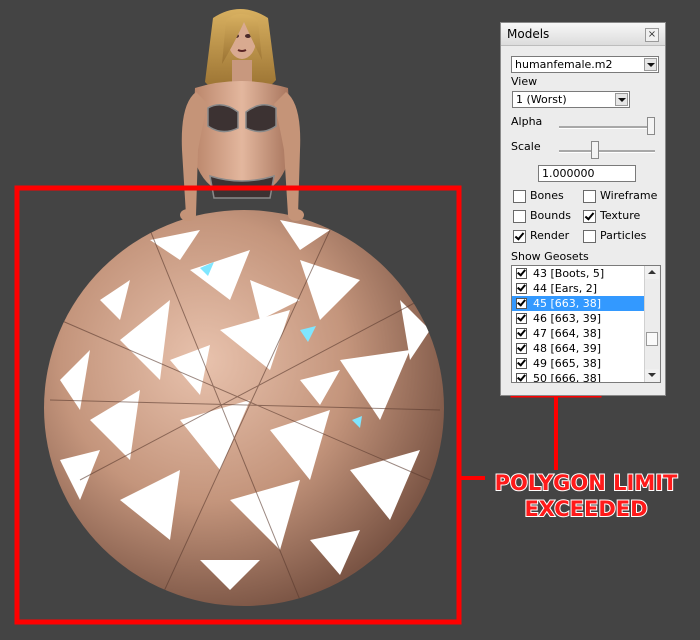  What do you see at coordinates (589, 236) in the screenshot?
I see `particles-checkbox-box` at bounding box center [589, 236].